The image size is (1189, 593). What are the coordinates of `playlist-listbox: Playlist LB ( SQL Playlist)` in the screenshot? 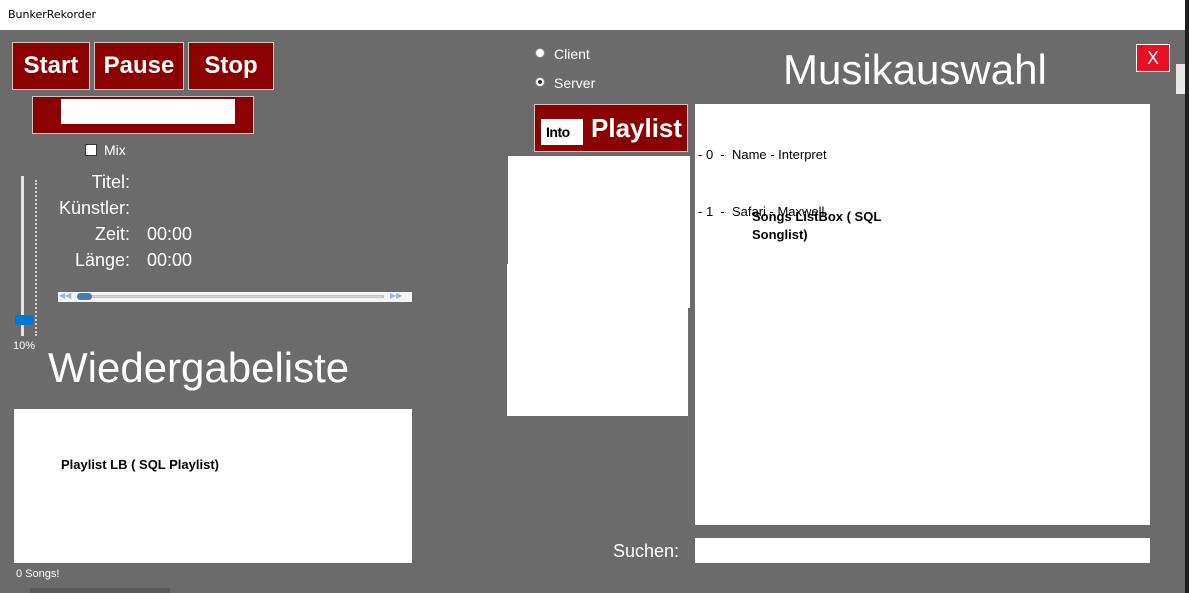 It's located at (213, 486).